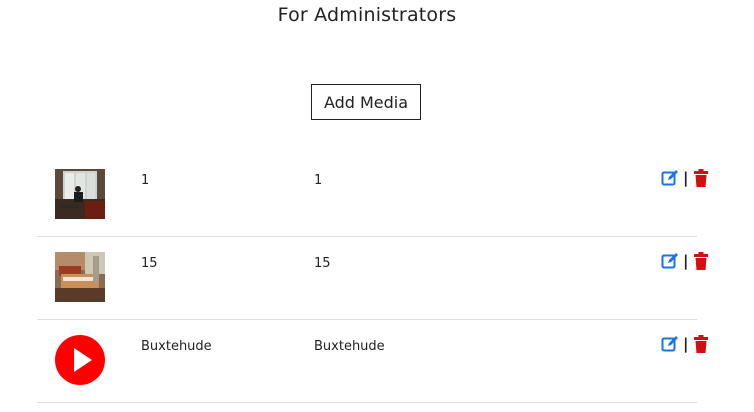 The width and height of the screenshot is (754, 412). I want to click on photo-harpsichord-room-icon, so click(80, 277).